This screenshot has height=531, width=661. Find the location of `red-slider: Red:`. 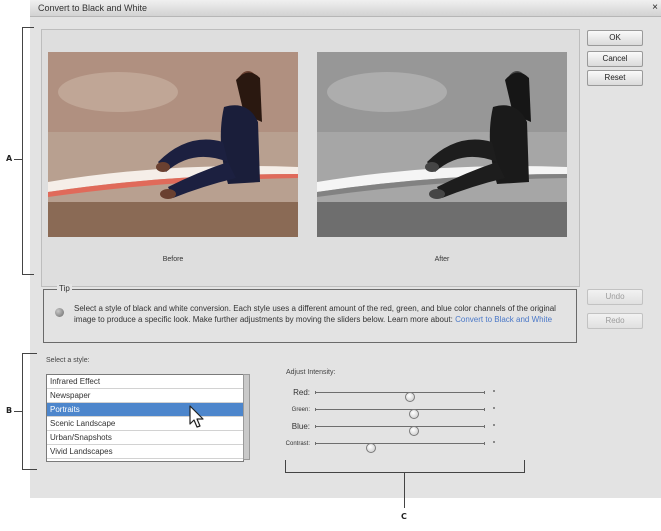

red-slider: Red: is located at coordinates (375, 394).